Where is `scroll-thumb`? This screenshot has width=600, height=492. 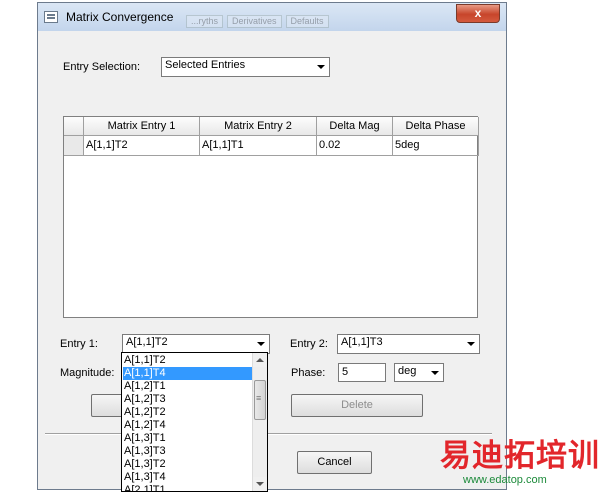 scroll-thumb is located at coordinates (260, 400).